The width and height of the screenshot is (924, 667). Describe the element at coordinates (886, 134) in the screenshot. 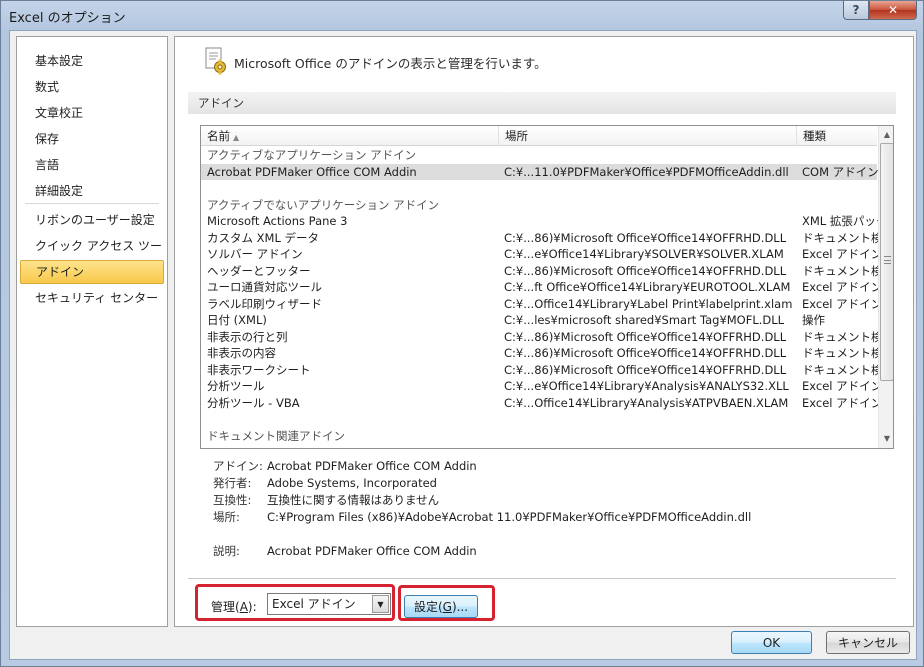

I see `scroll-up-icon: ▲` at that location.